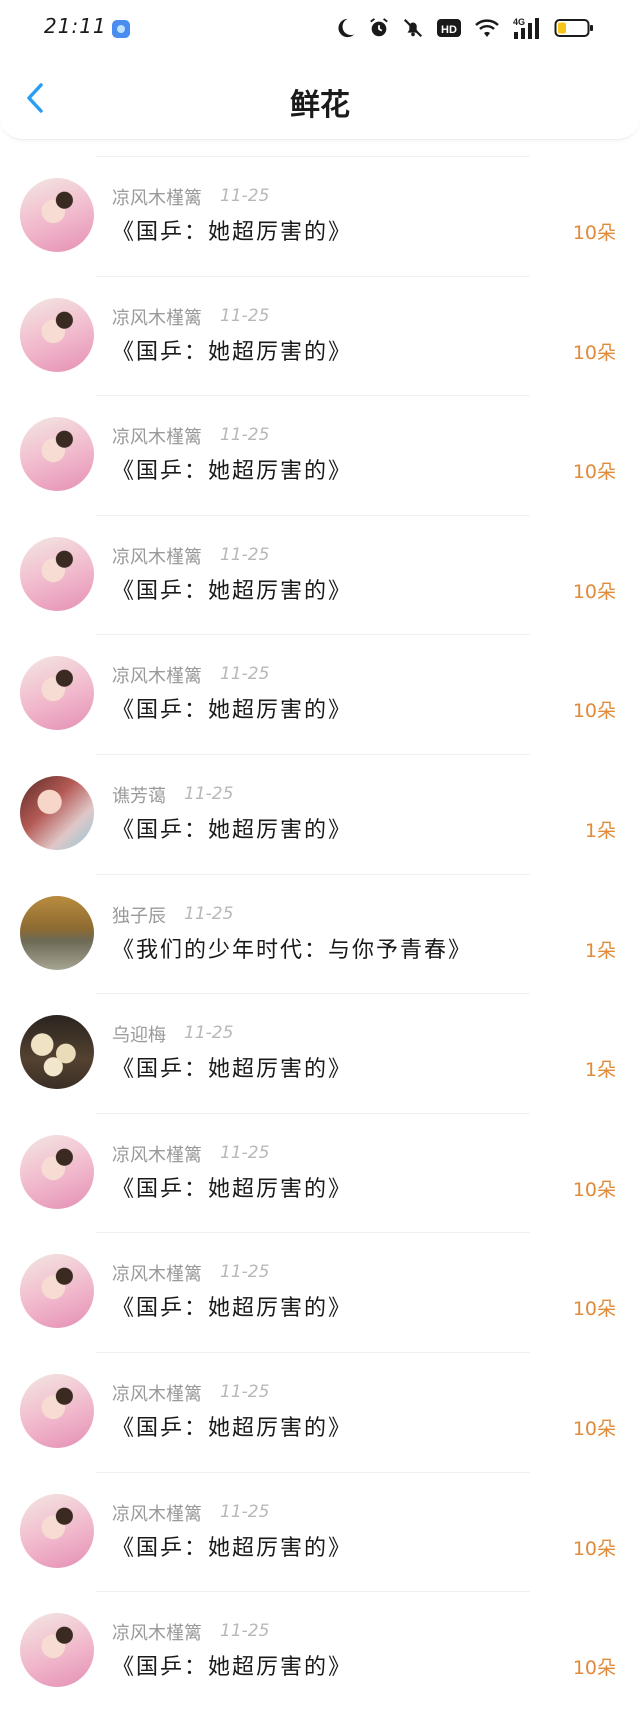  Describe the element at coordinates (139, 796) in the screenshot. I see `username: 谯芳蔼` at that location.